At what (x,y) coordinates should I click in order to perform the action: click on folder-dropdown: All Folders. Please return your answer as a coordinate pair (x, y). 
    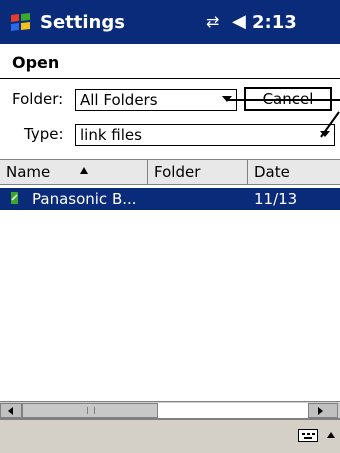
    Looking at the image, I should click on (156, 100).